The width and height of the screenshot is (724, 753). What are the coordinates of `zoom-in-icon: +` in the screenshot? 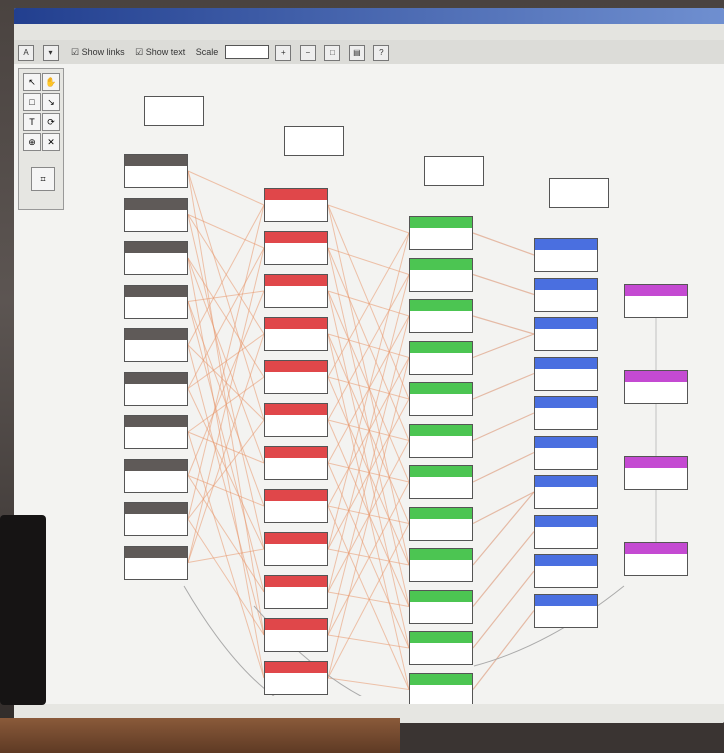 It's located at (283, 53).